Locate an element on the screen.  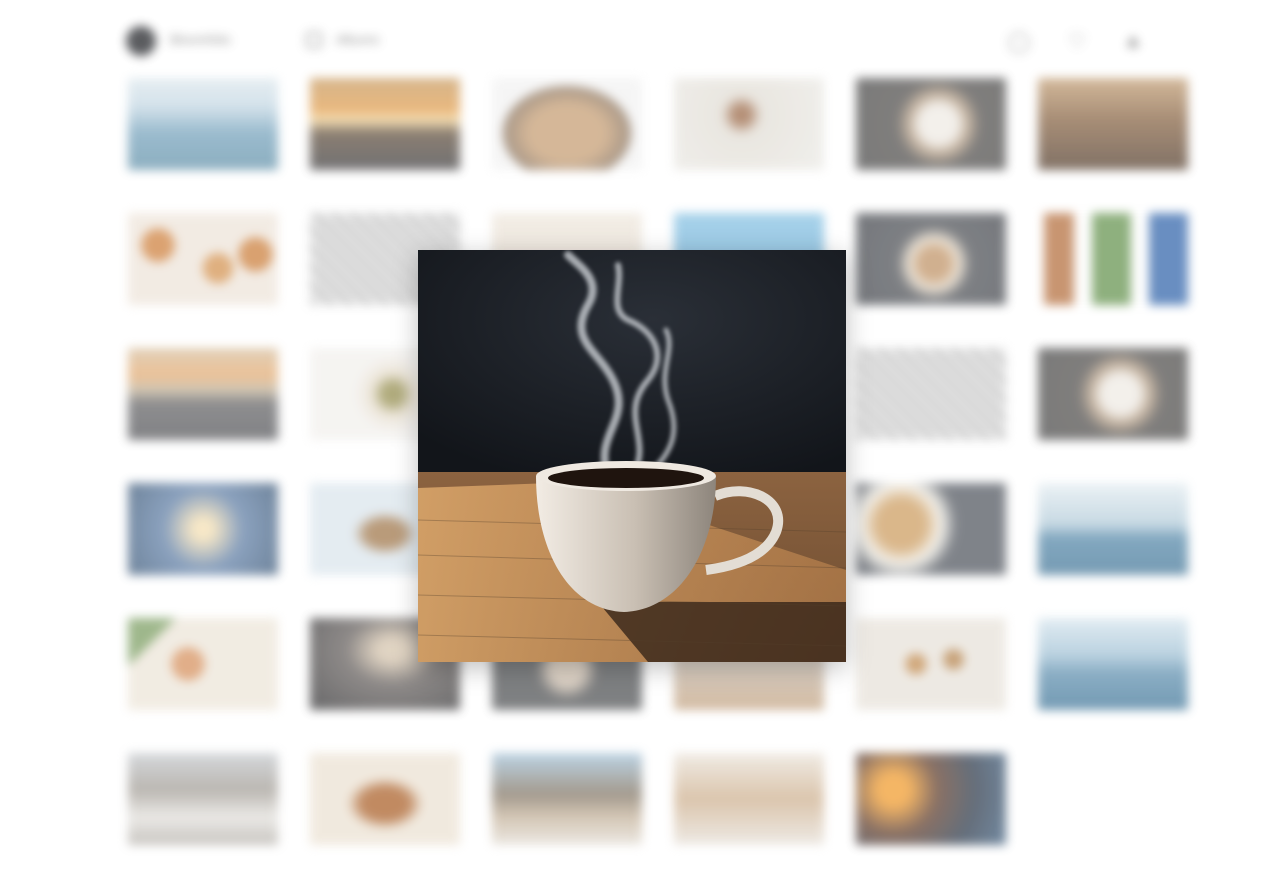
heart-icon: ♡ is located at coordinates (1077, 41).